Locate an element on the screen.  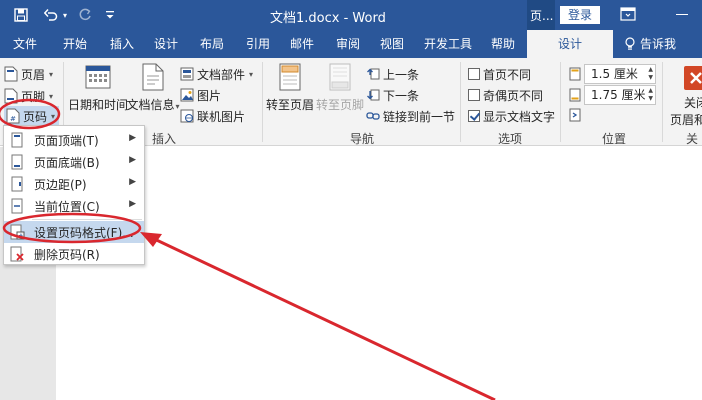
page-number-label: 页码 is located at coordinates (35, 116).